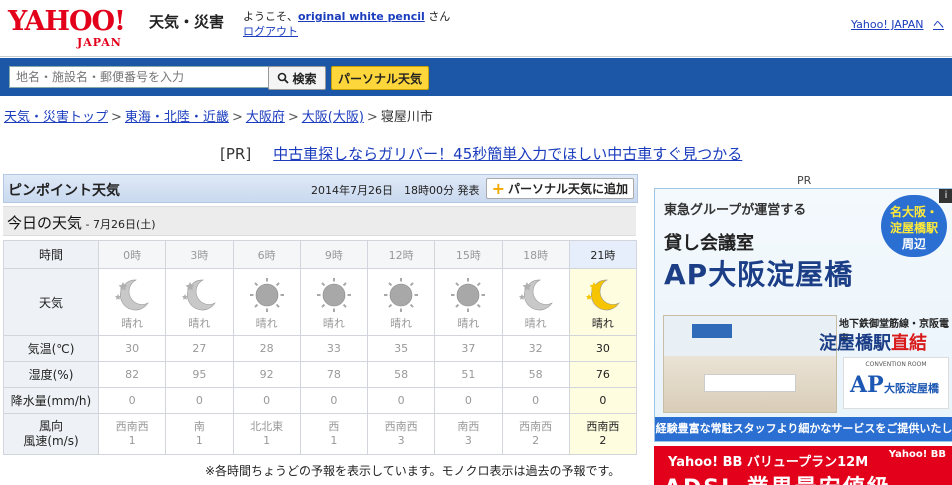  I want to click on photo-desk, so click(750, 383).